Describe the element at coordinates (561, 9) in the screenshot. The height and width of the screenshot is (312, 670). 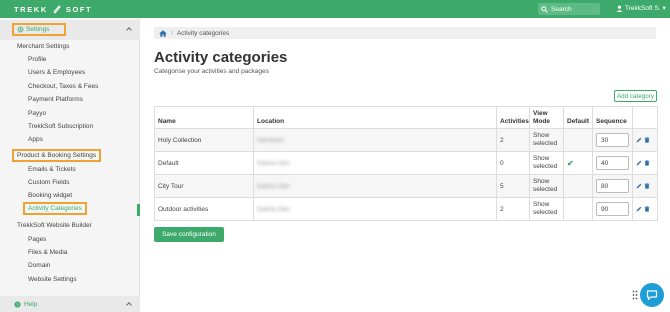
I see `search-label: Search` at that location.